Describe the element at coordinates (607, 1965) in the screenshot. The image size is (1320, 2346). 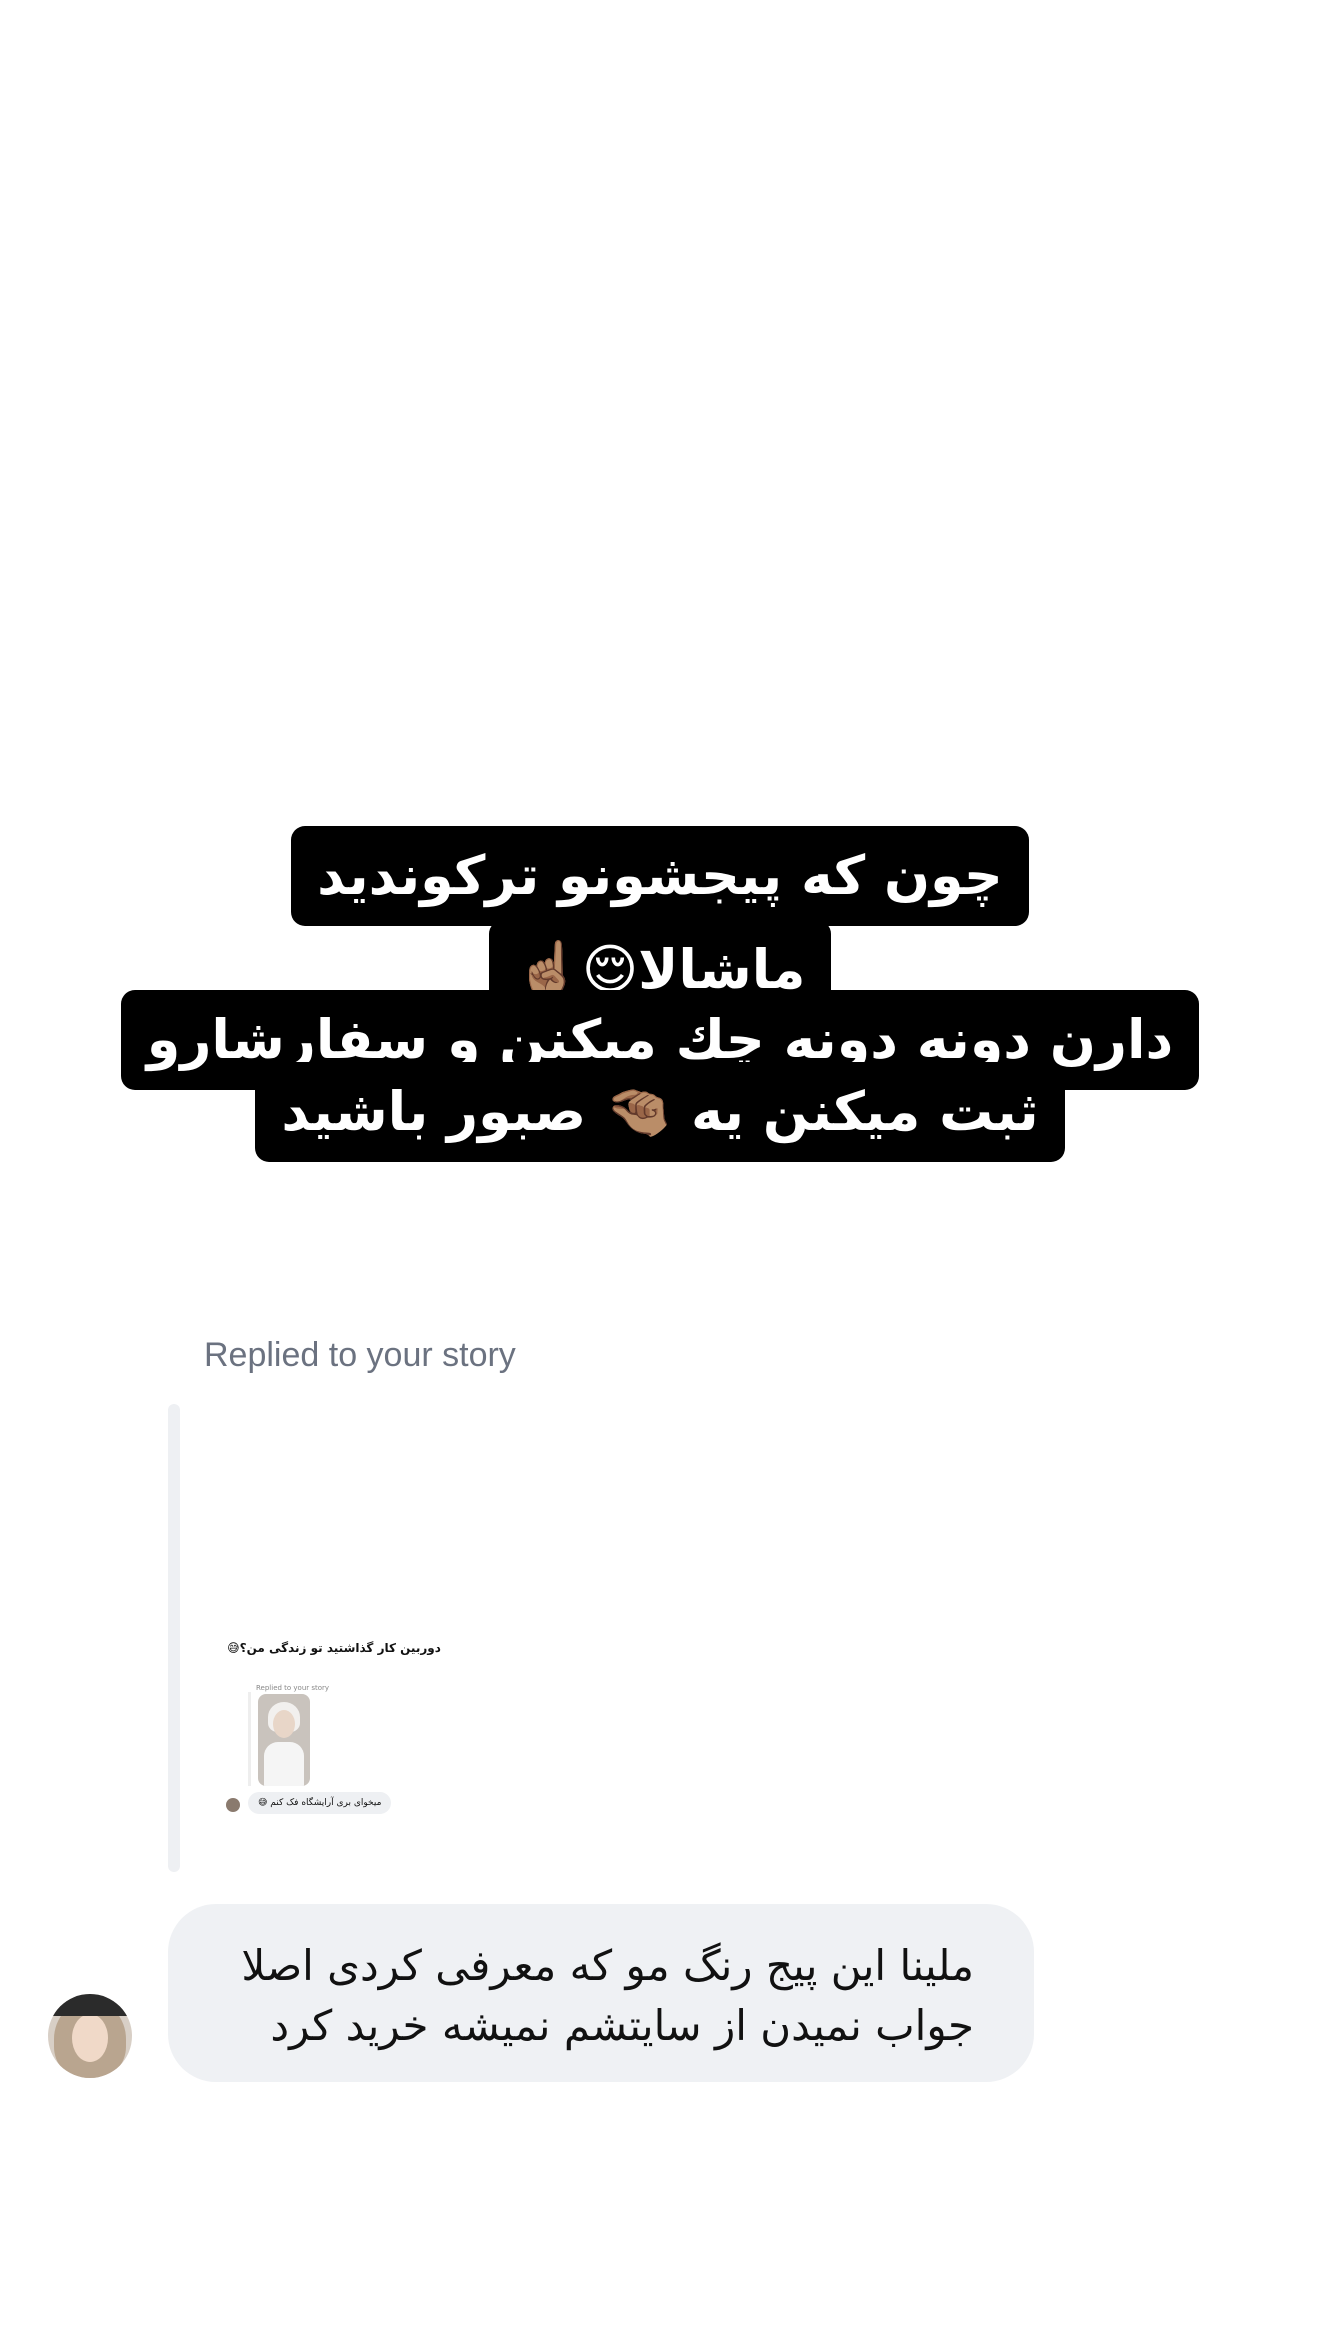
I see `message-line-1: ملینا این پیج رنگ مو که معرفی کردی اصلا` at that location.